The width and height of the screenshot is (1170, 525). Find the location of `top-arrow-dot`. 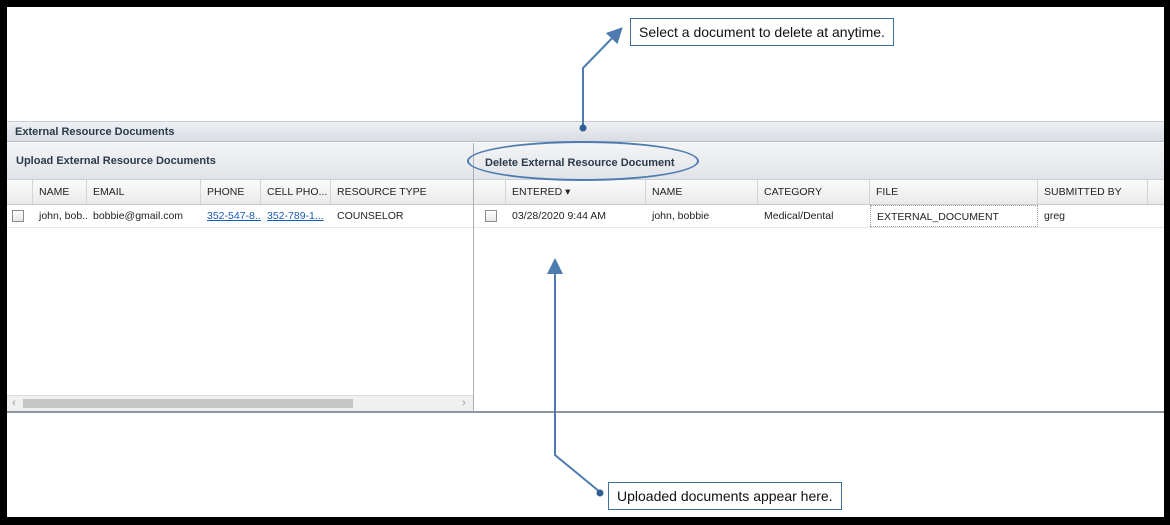

top-arrow-dot is located at coordinates (583, 128).